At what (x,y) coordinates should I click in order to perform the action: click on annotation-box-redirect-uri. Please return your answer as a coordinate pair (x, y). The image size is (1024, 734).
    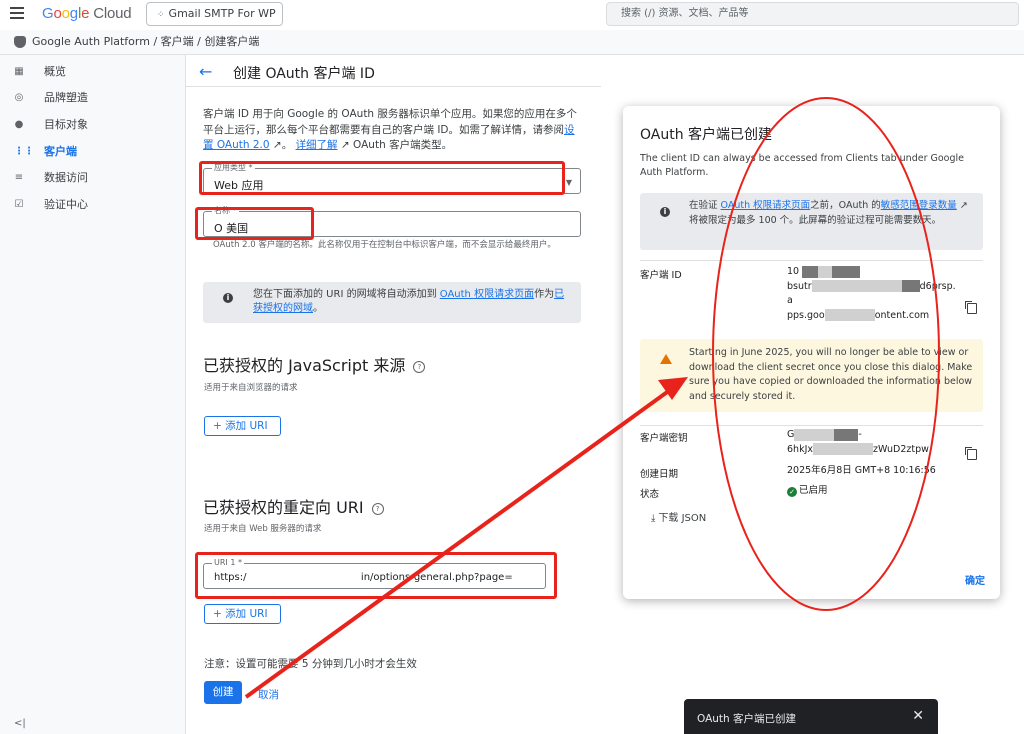
    Looking at the image, I should click on (376, 575).